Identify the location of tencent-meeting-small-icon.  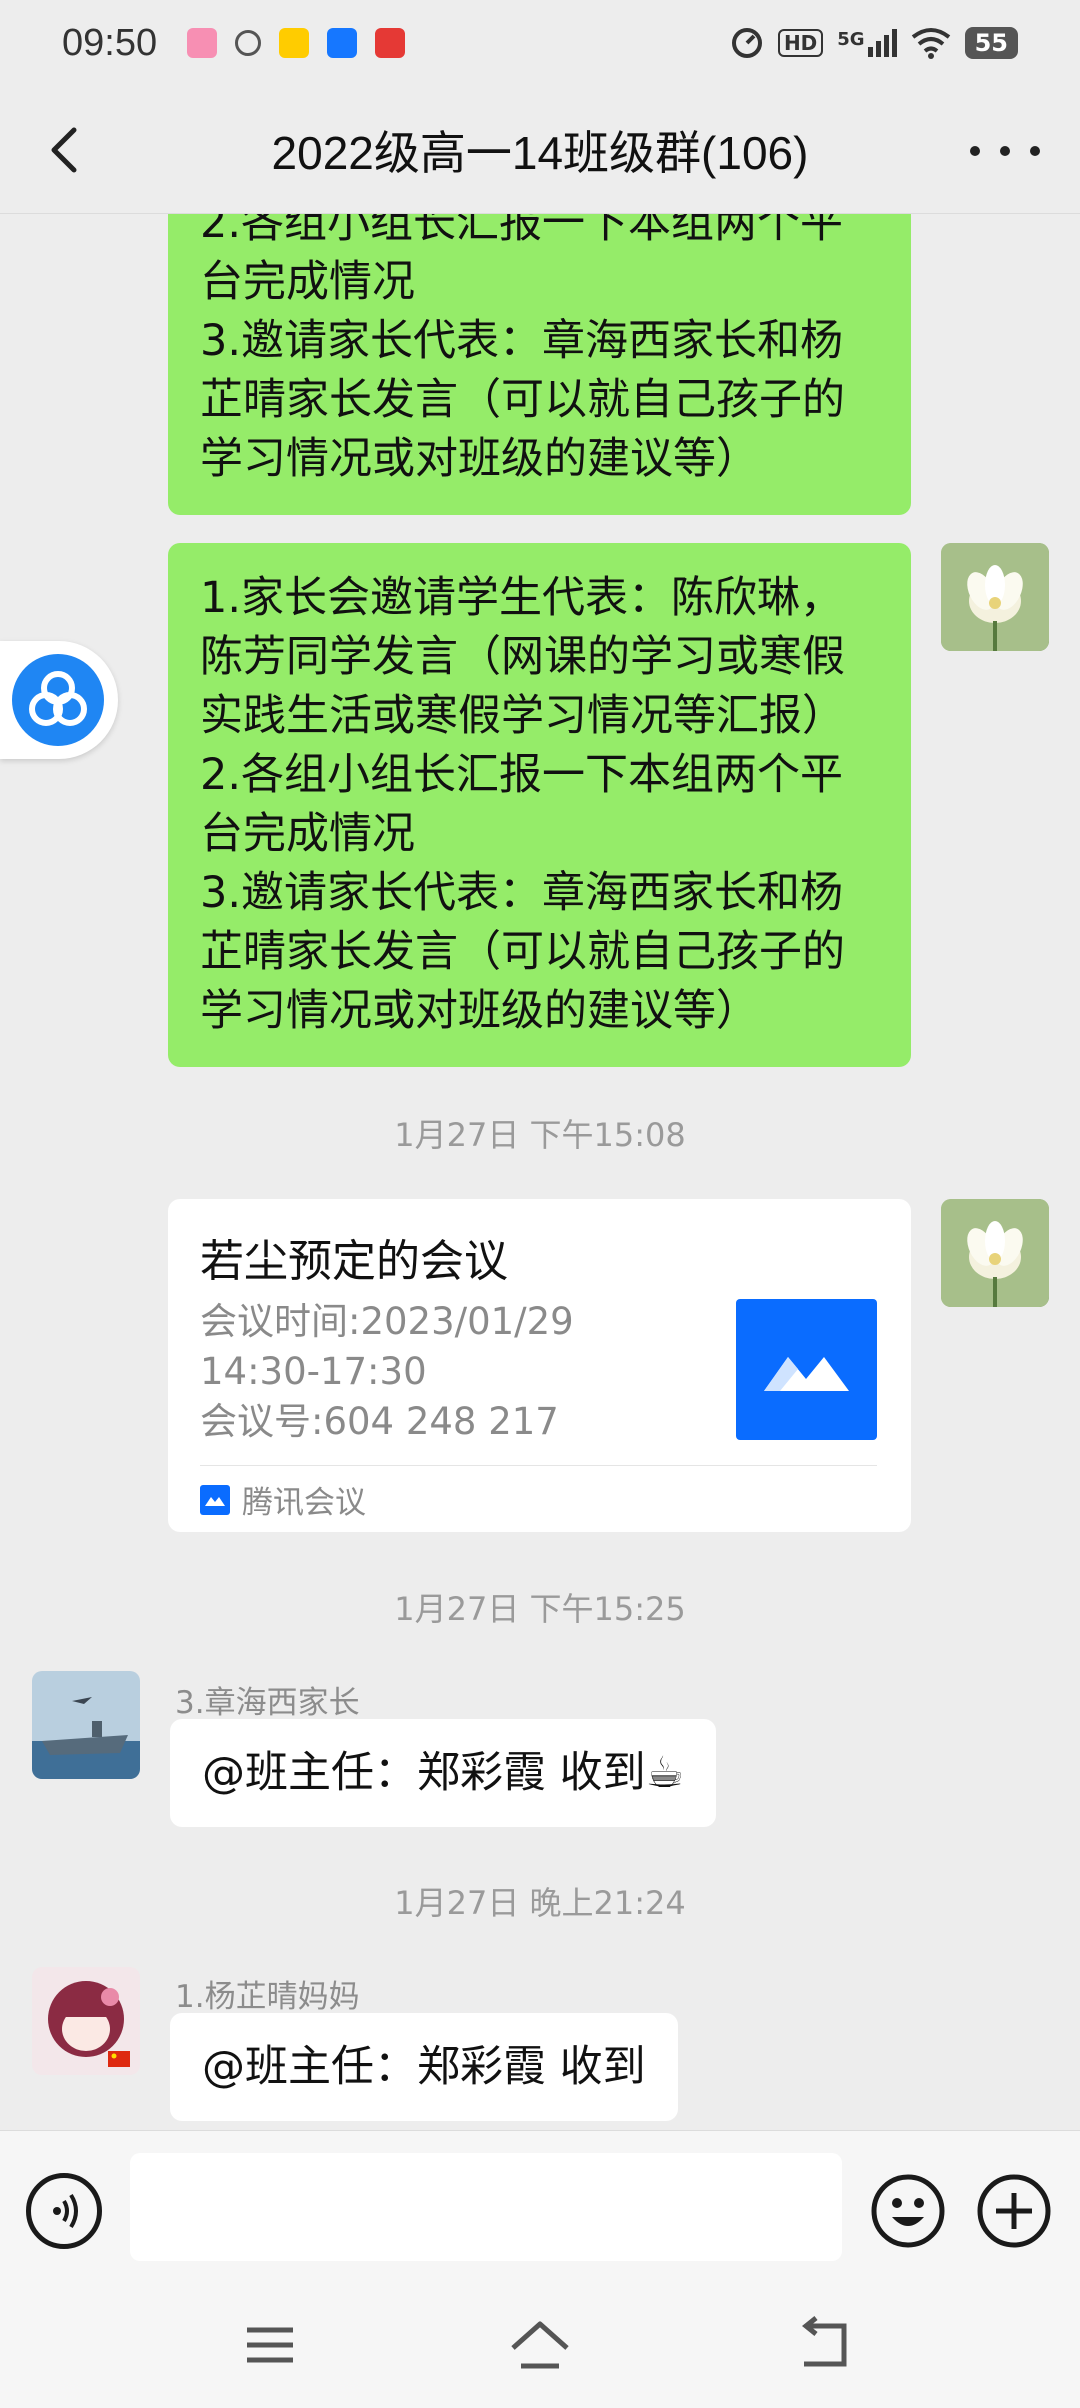
(215, 1499).